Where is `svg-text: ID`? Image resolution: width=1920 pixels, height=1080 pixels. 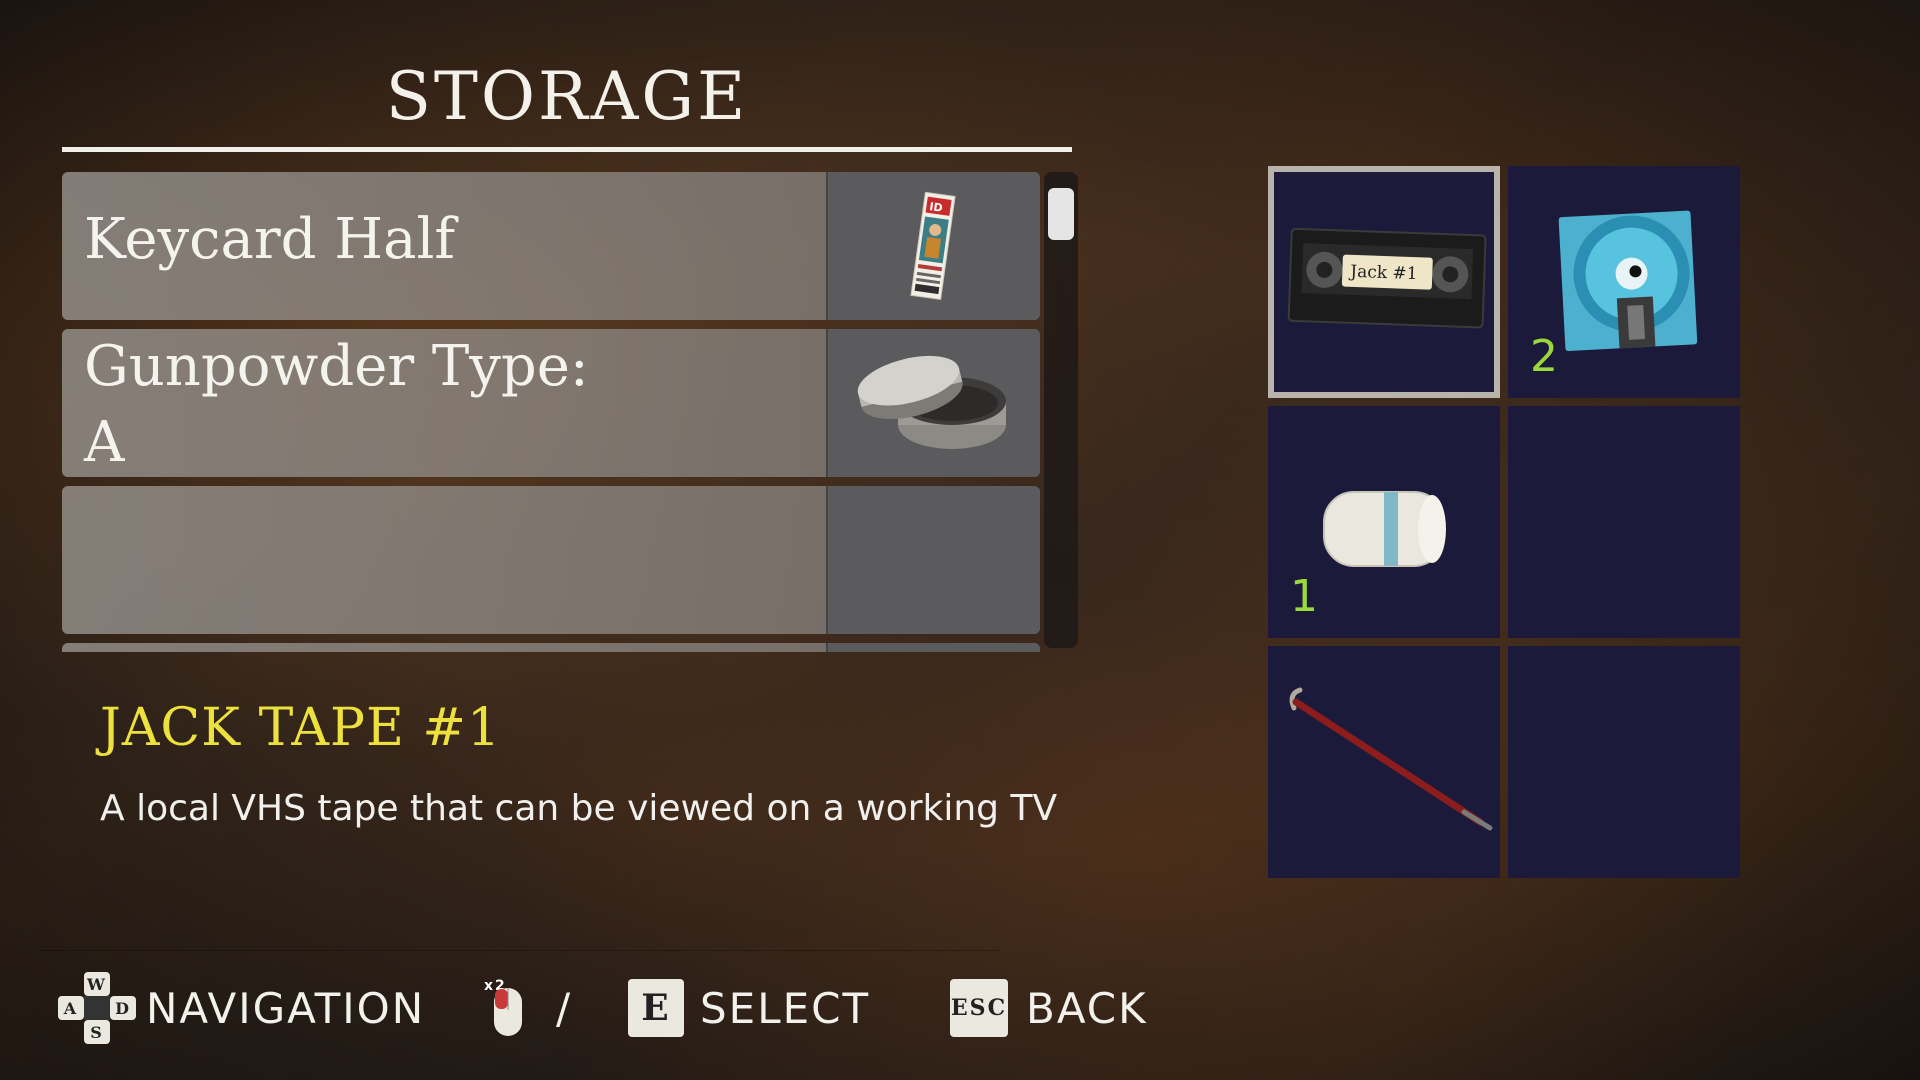 svg-text: ID is located at coordinates (936, 207).